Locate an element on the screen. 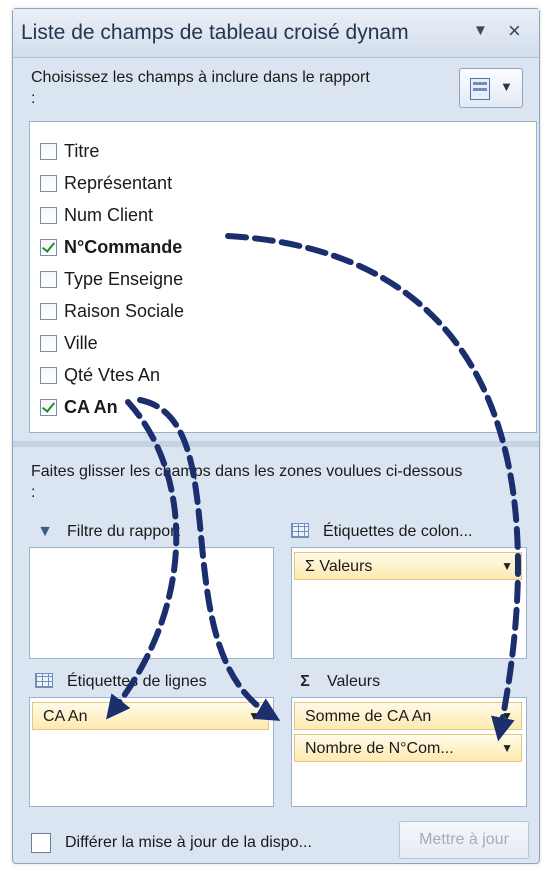  field-item-type-enseigne: Type Enseigne is located at coordinates (280, 280).